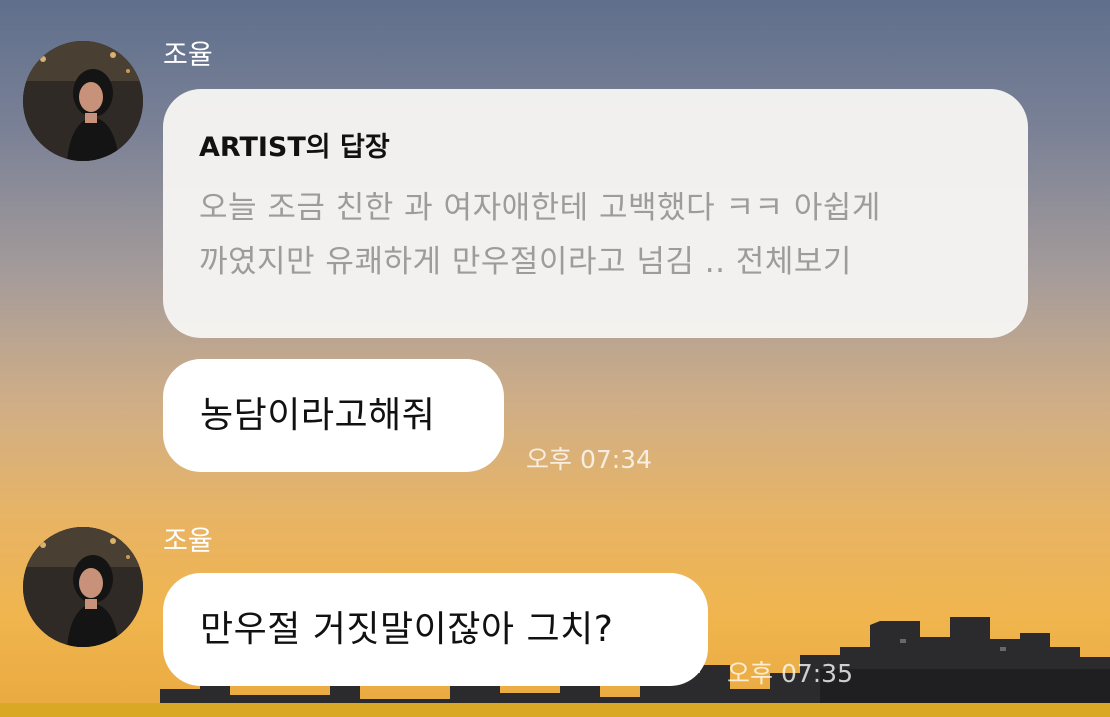  Describe the element at coordinates (589, 459) in the screenshot. I see `message-timestamp: 오후 07:34` at that location.